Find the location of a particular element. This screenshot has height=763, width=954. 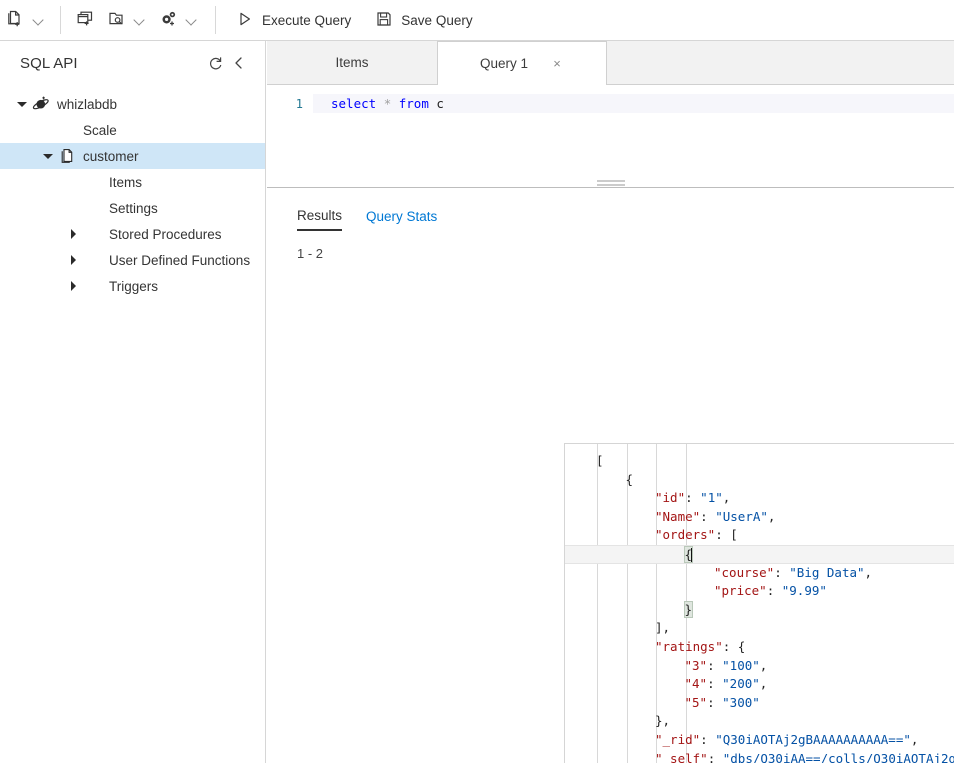

json-token: "price" is located at coordinates (740, 591).